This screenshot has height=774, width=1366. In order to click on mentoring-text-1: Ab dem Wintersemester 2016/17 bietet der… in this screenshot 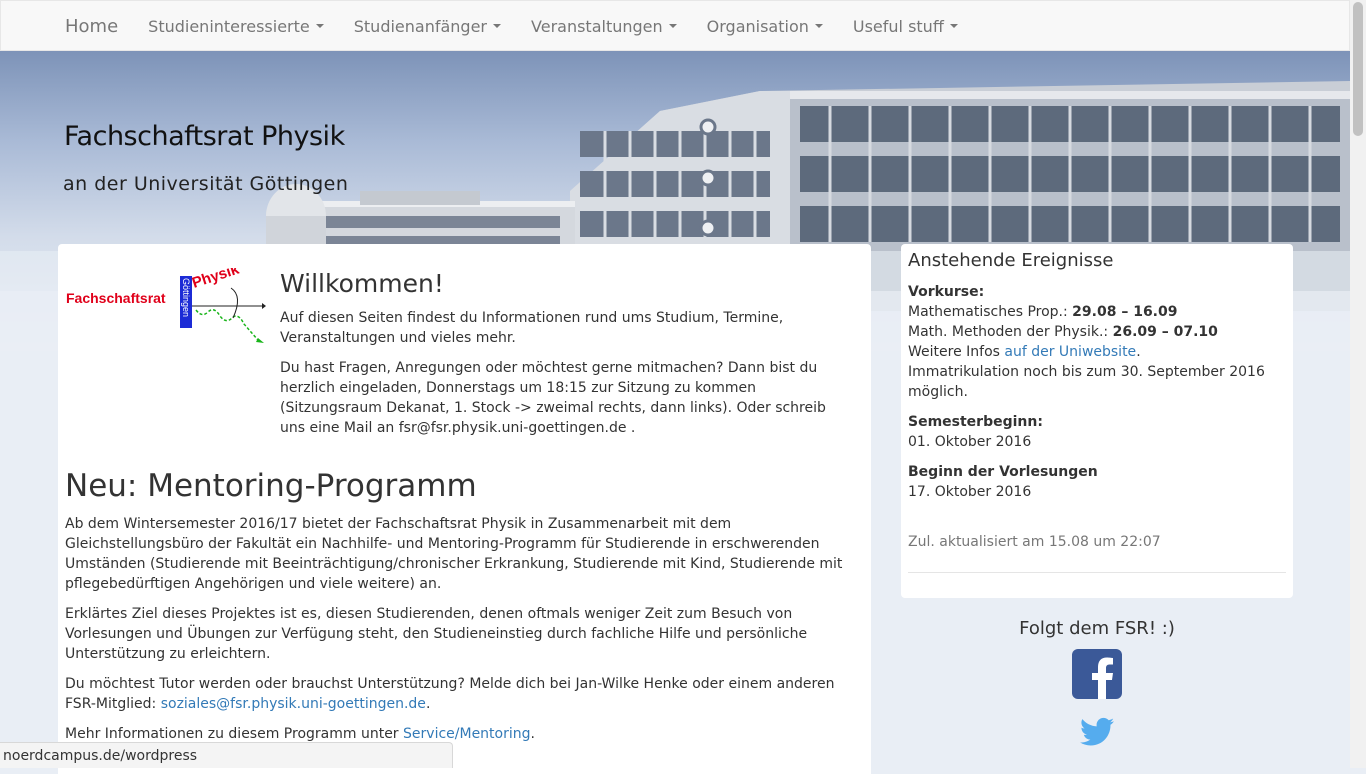, I will do `click(454, 554)`.